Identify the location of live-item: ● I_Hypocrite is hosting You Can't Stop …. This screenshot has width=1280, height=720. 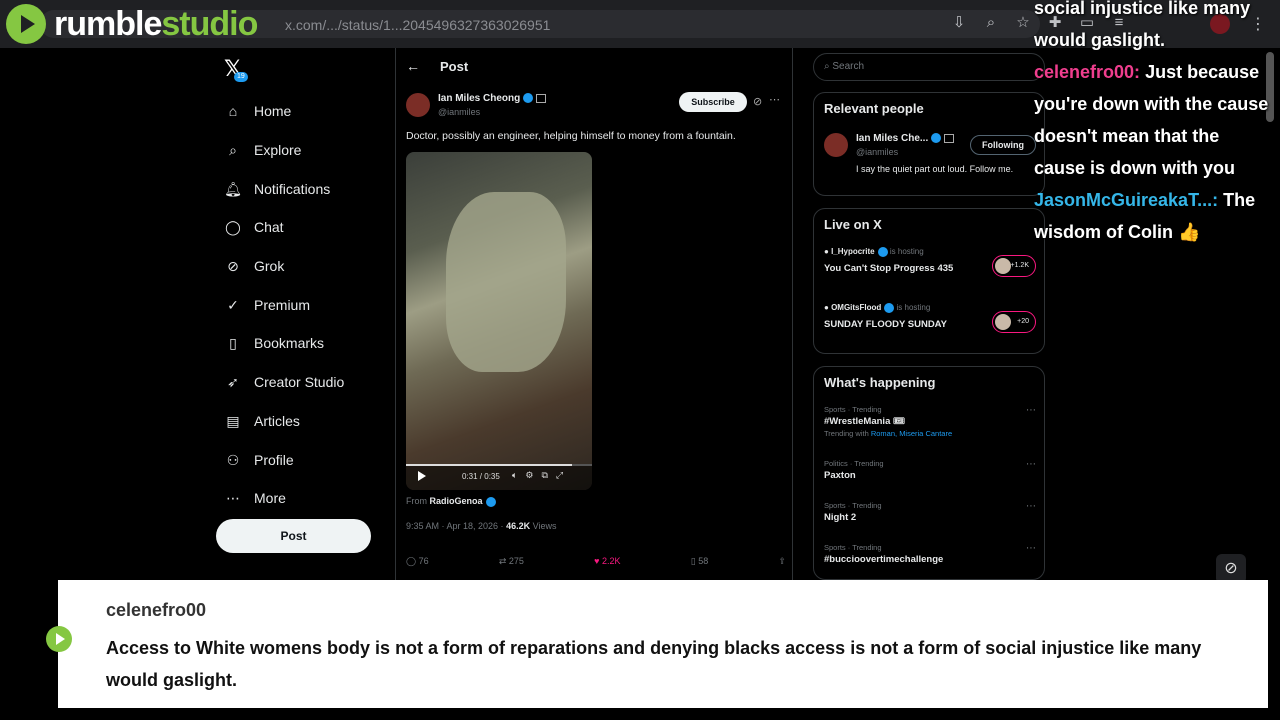
(930, 262).